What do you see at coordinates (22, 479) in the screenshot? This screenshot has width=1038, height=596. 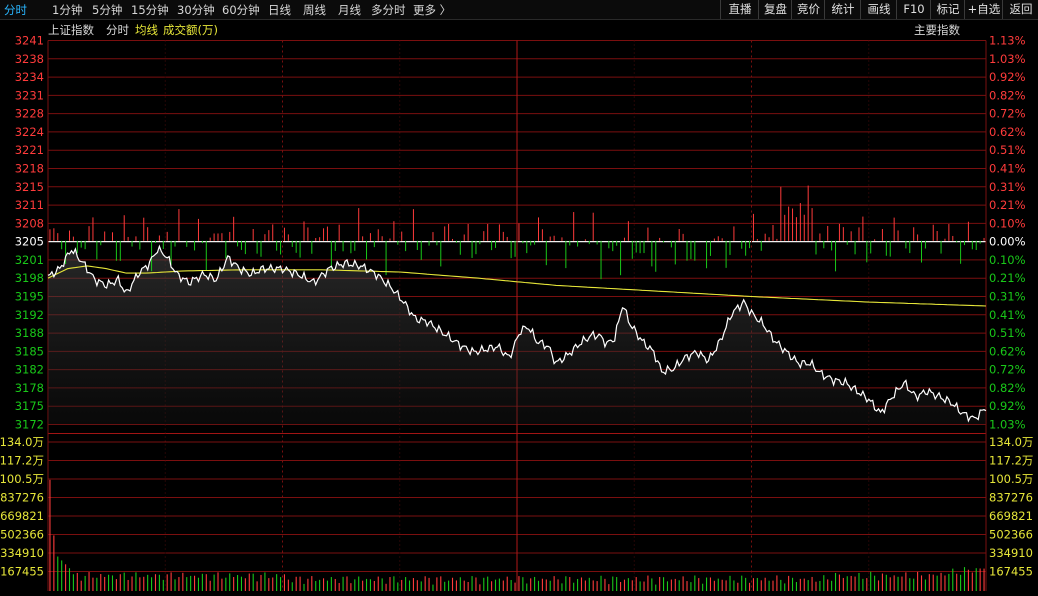 I see `volume-axis-label: 100.5万` at bounding box center [22, 479].